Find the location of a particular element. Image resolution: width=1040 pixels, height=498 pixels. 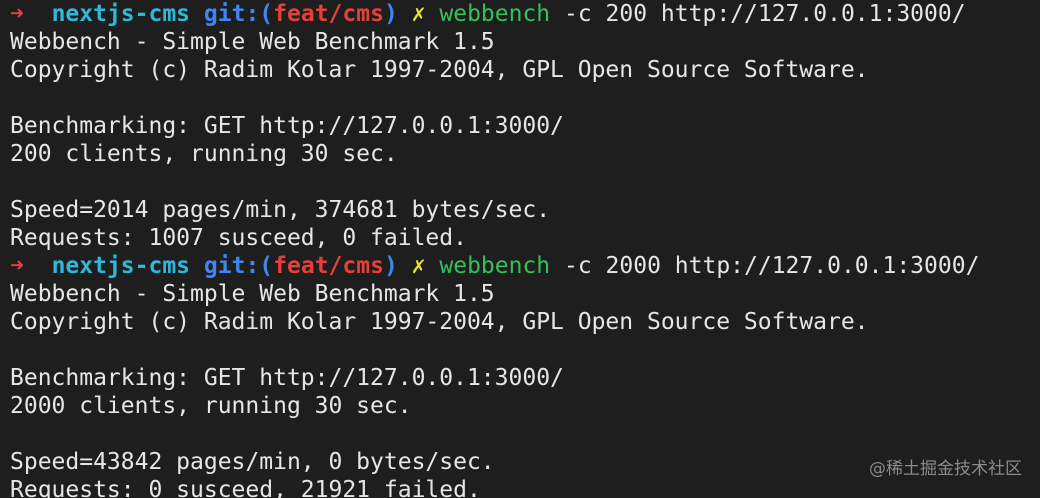

output-speed: Speed=43842 pages/min, 0 bytes/sec. is located at coordinates (252, 462).